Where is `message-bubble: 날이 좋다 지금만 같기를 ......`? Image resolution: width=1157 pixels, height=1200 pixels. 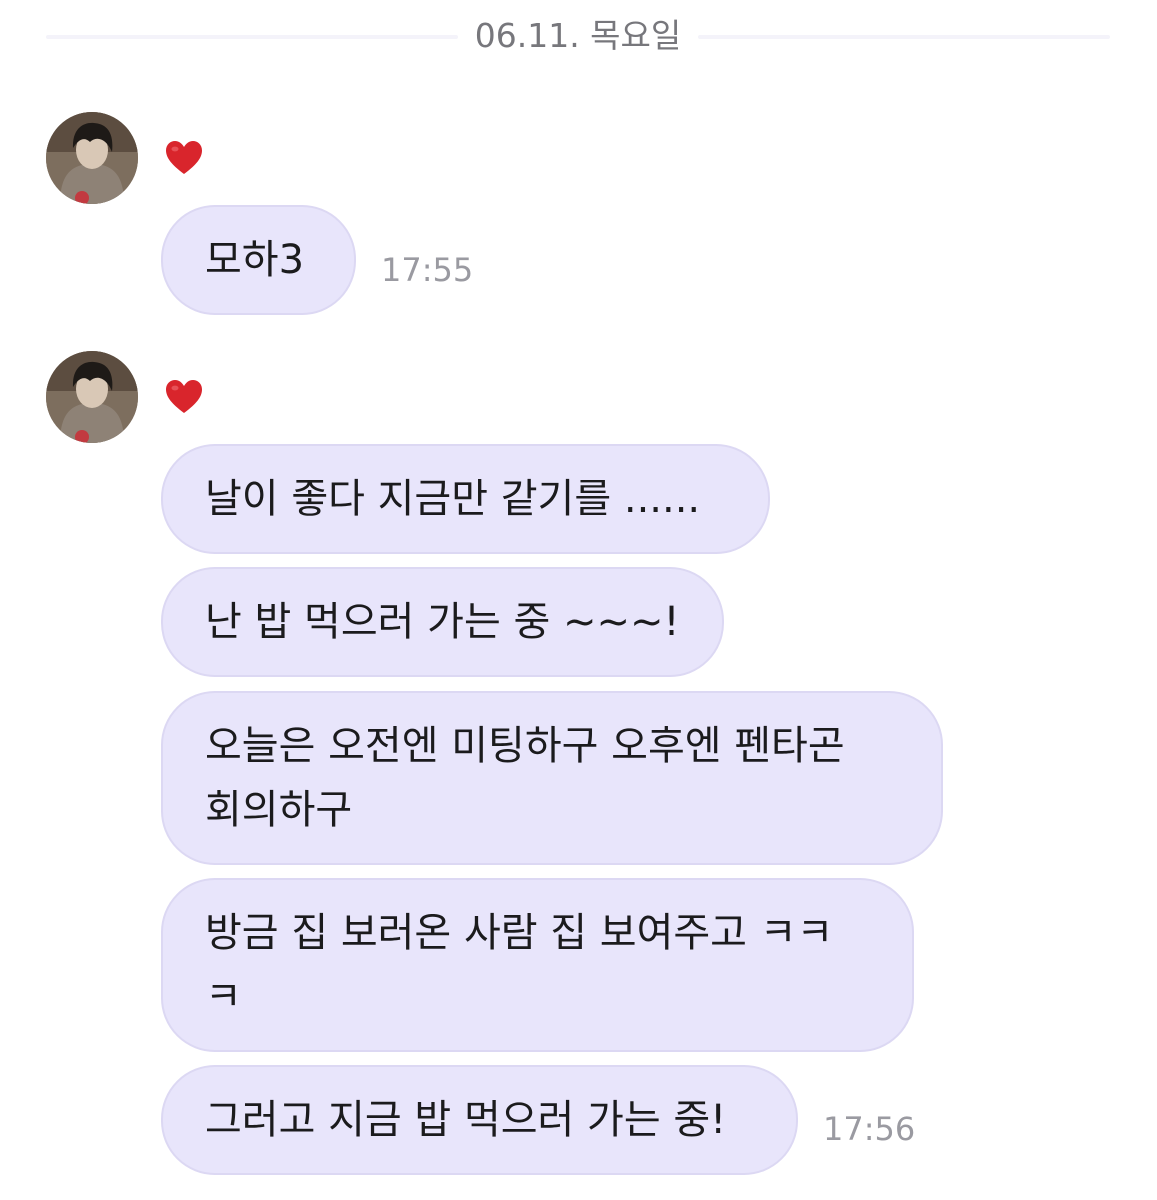 message-bubble: 날이 좋다 지금만 같기를 ...... is located at coordinates (465, 499).